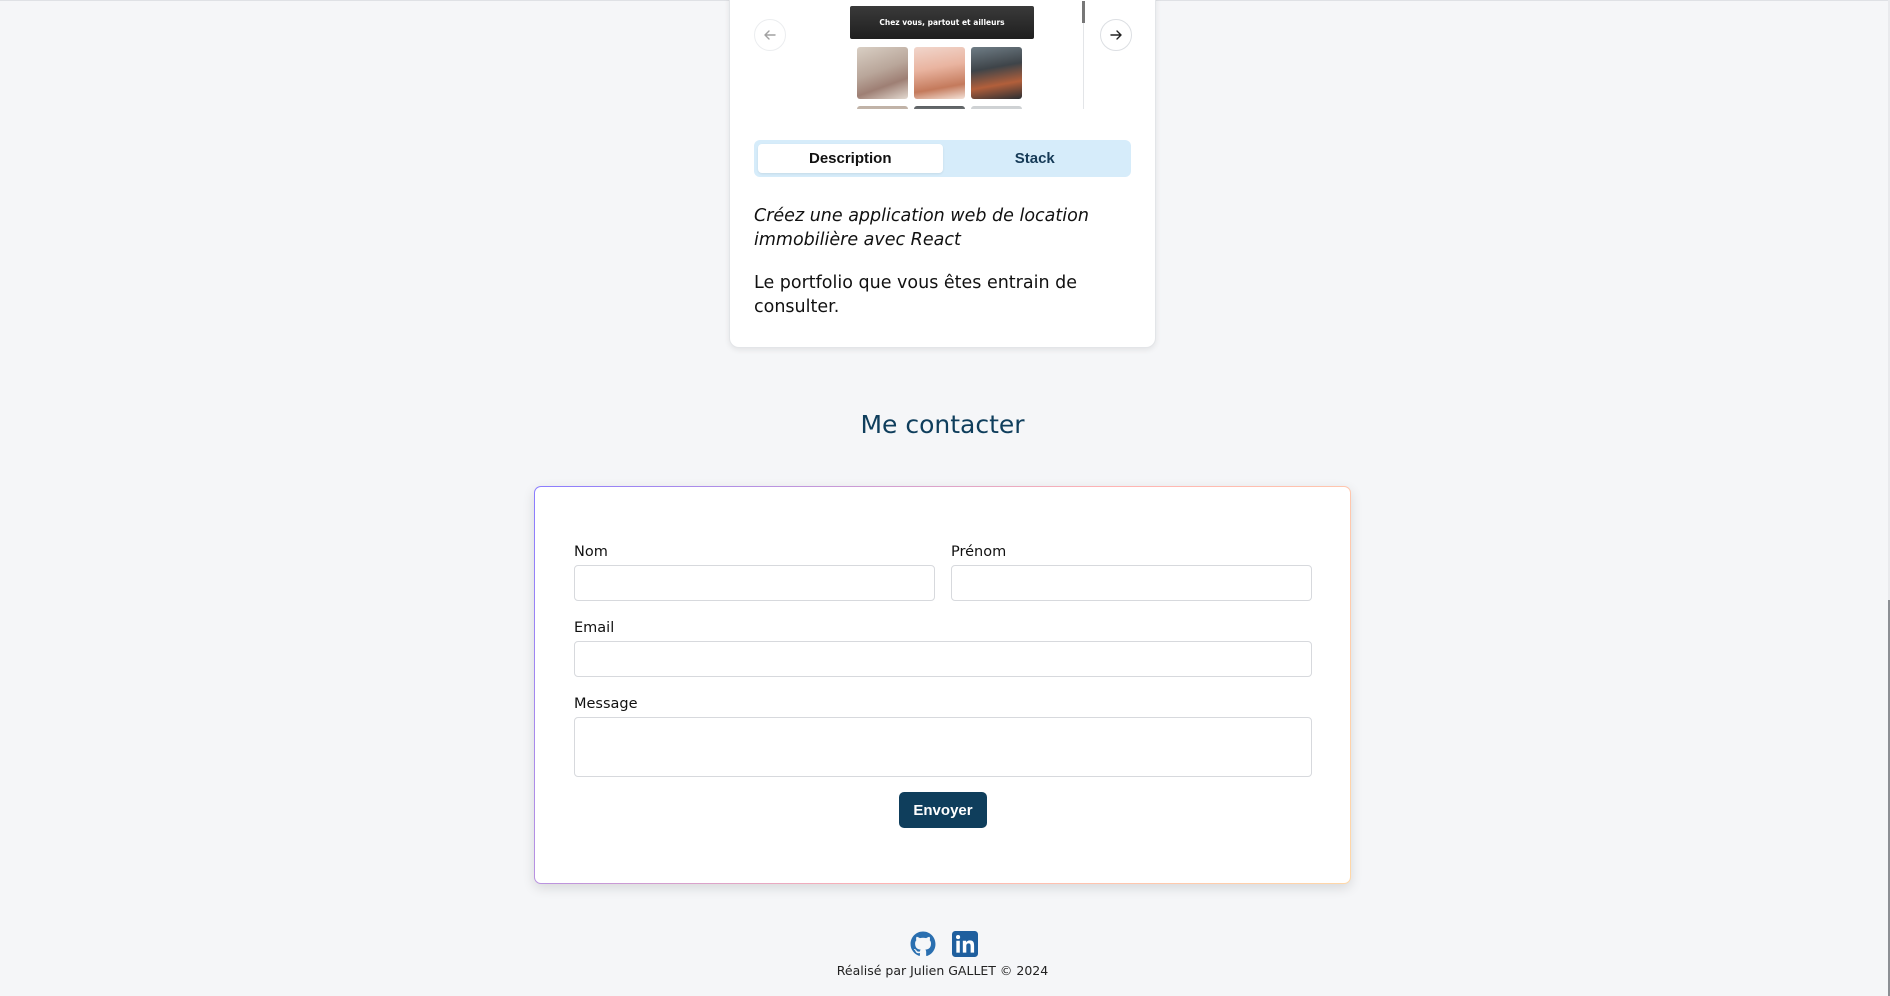  I want to click on email-input, so click(943, 659).